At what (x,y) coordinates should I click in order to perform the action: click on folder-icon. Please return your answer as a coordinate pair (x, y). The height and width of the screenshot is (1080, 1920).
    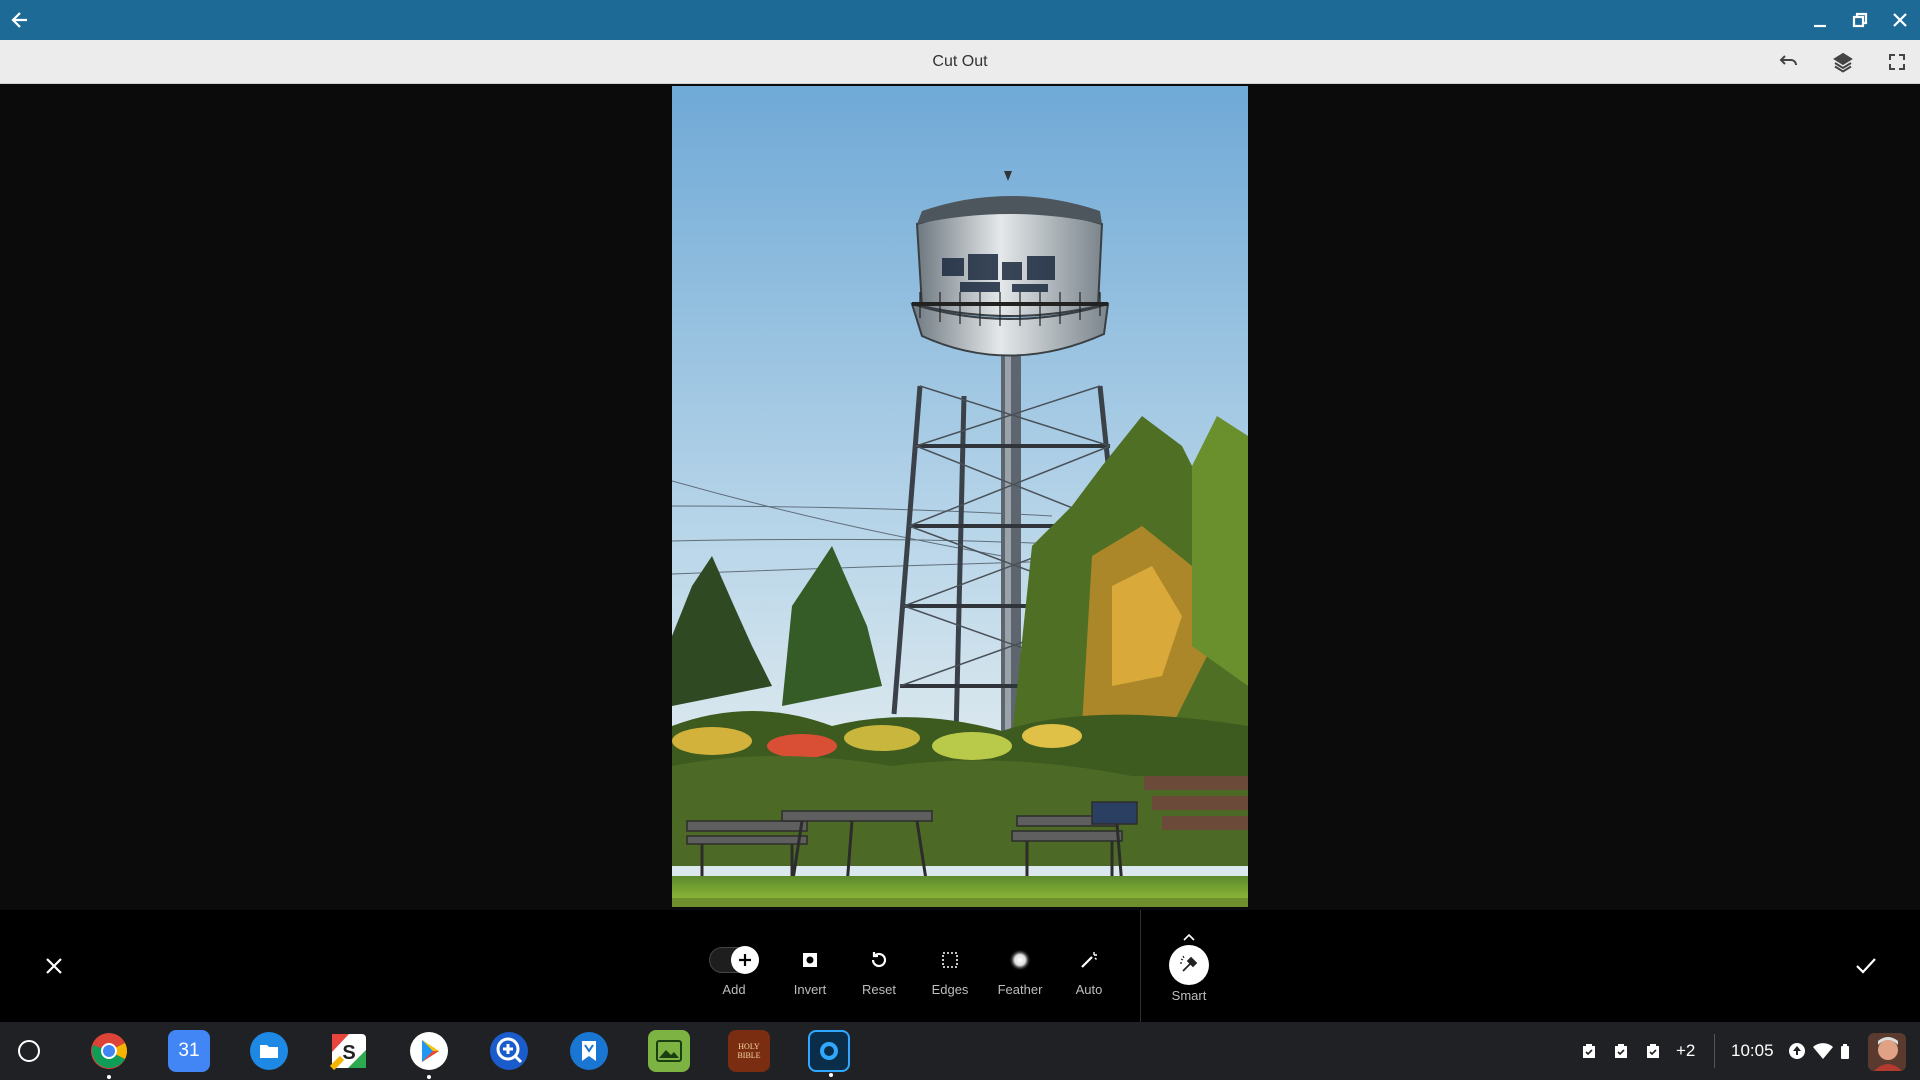
    Looking at the image, I should click on (269, 1051).